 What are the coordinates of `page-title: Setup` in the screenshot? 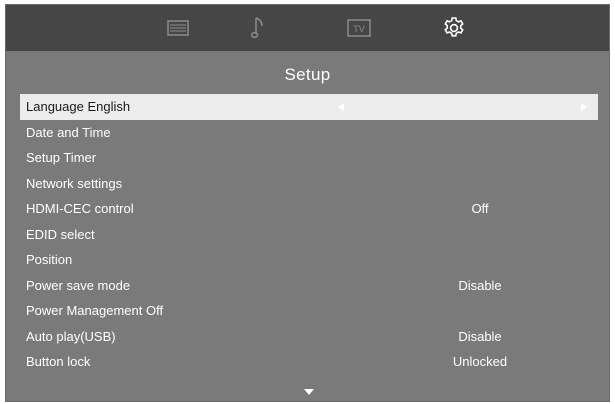 It's located at (307, 74).